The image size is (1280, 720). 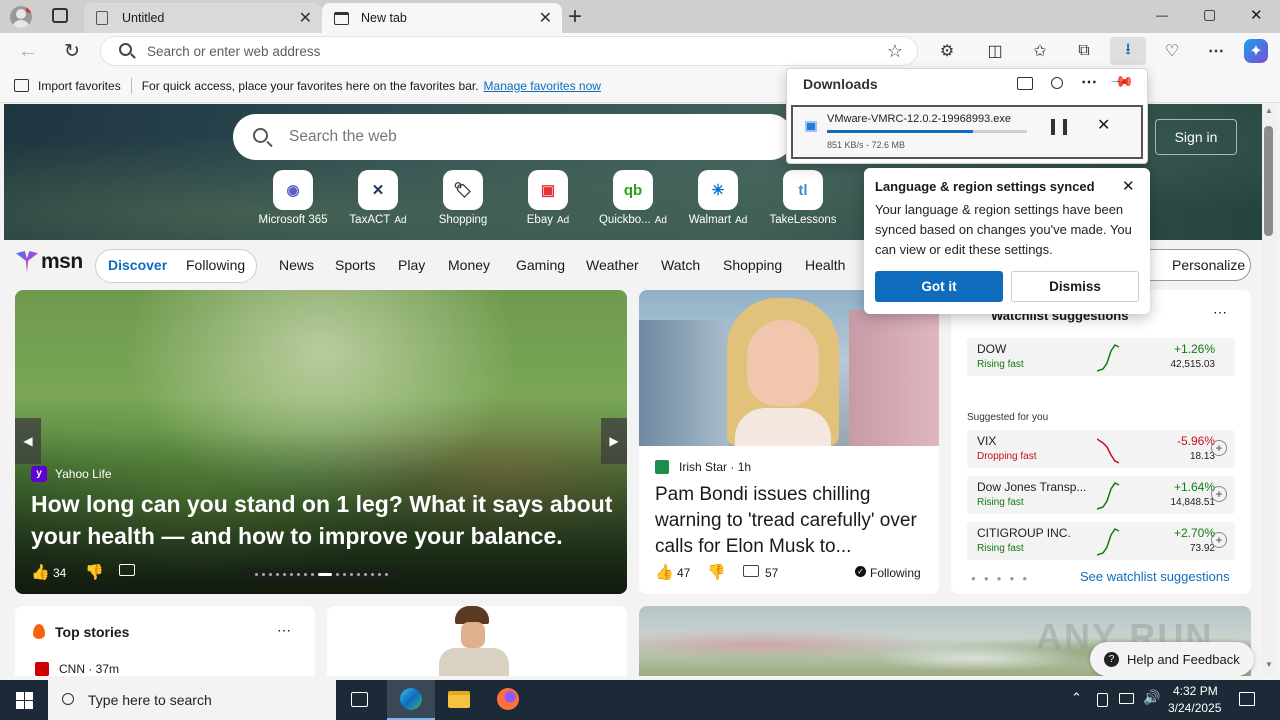 What do you see at coordinates (1122, 82) in the screenshot?
I see `pin-icon: 📌` at bounding box center [1122, 82].